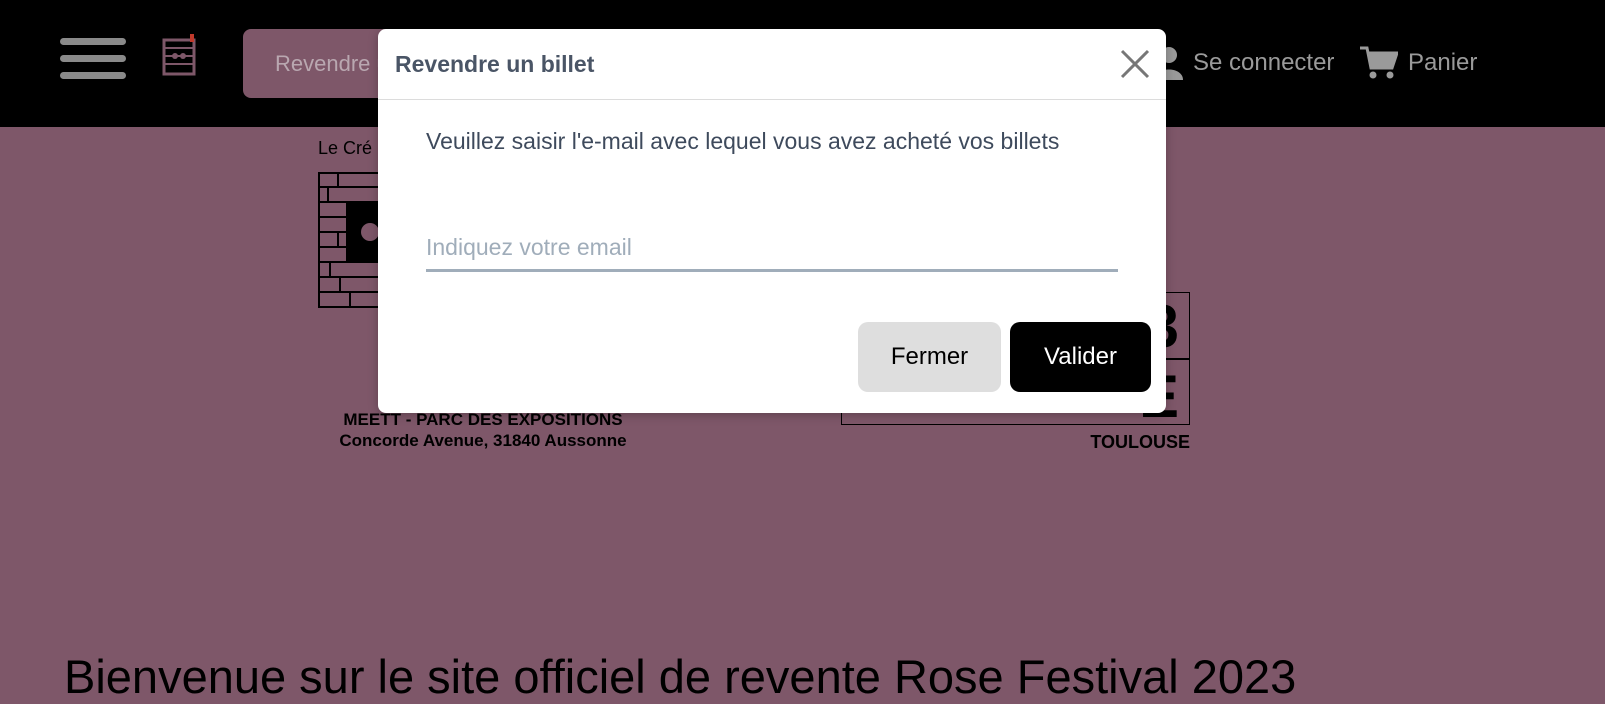  I want to click on cart-label: Panier, so click(1443, 62).